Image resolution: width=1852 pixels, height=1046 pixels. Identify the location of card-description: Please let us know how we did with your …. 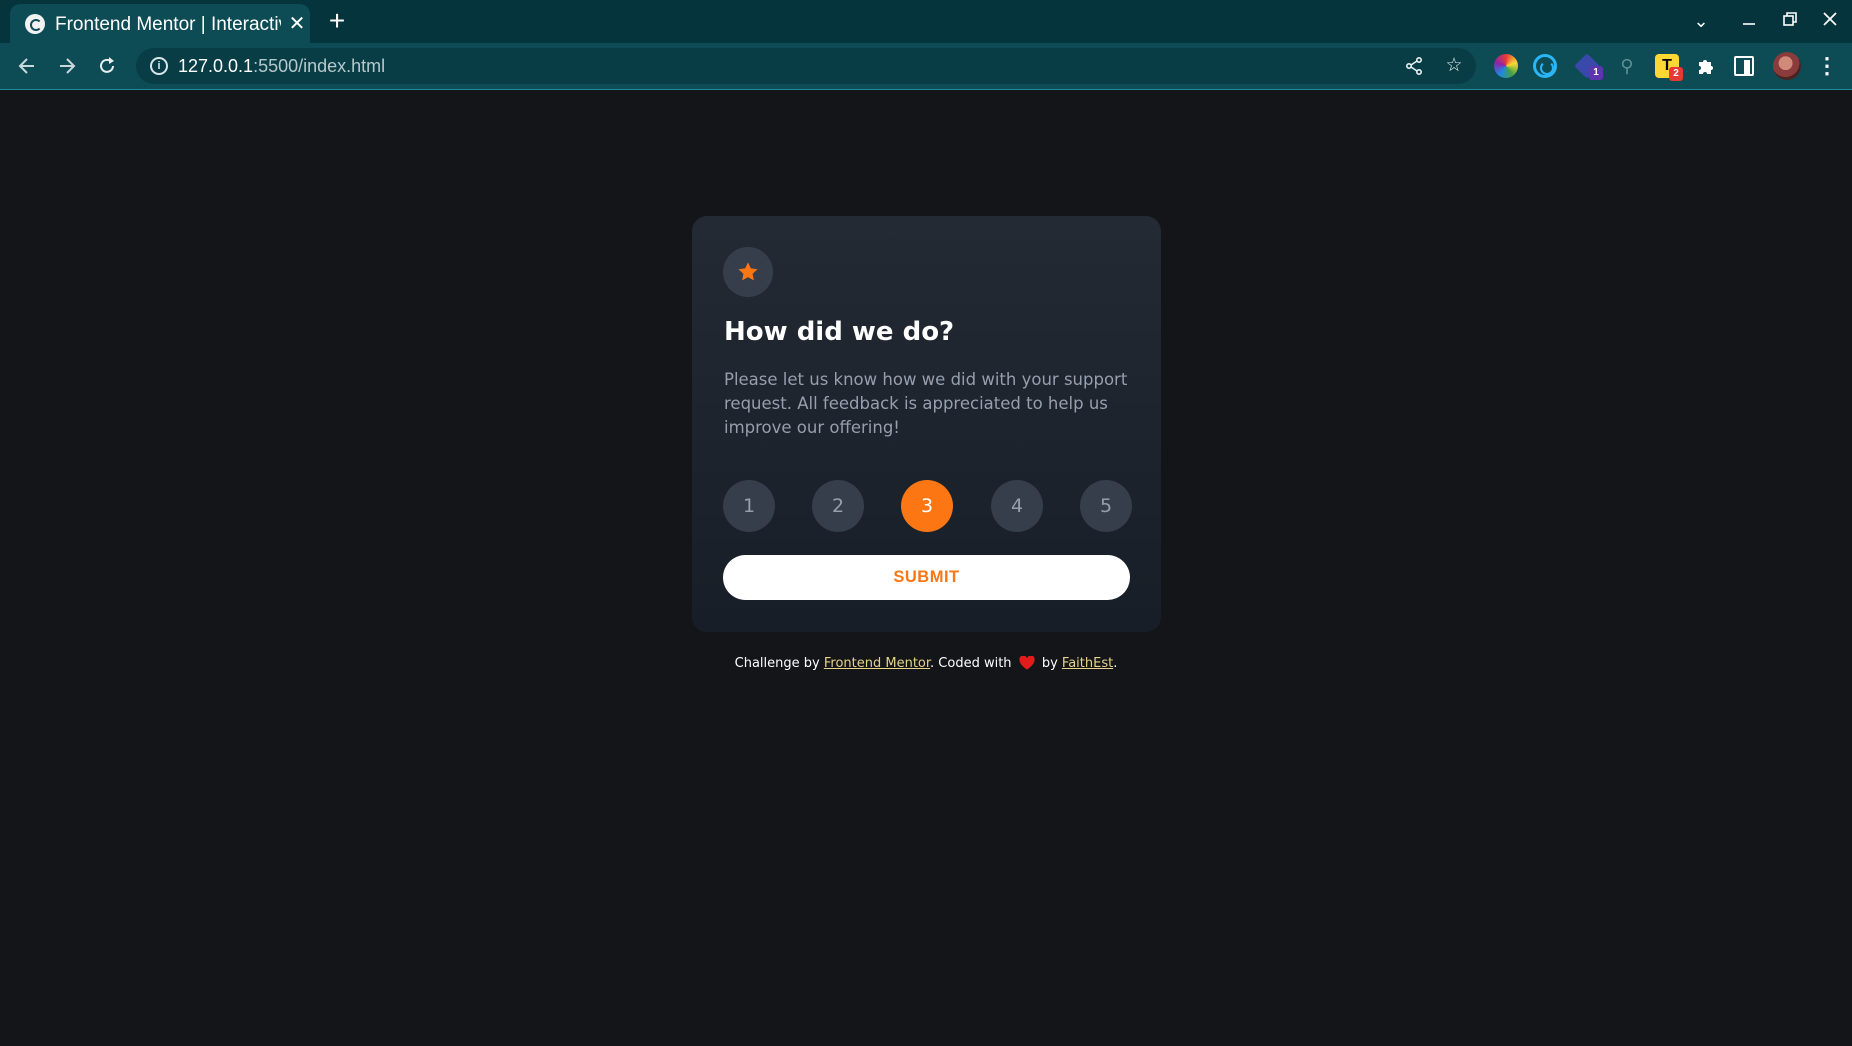
(926, 403).